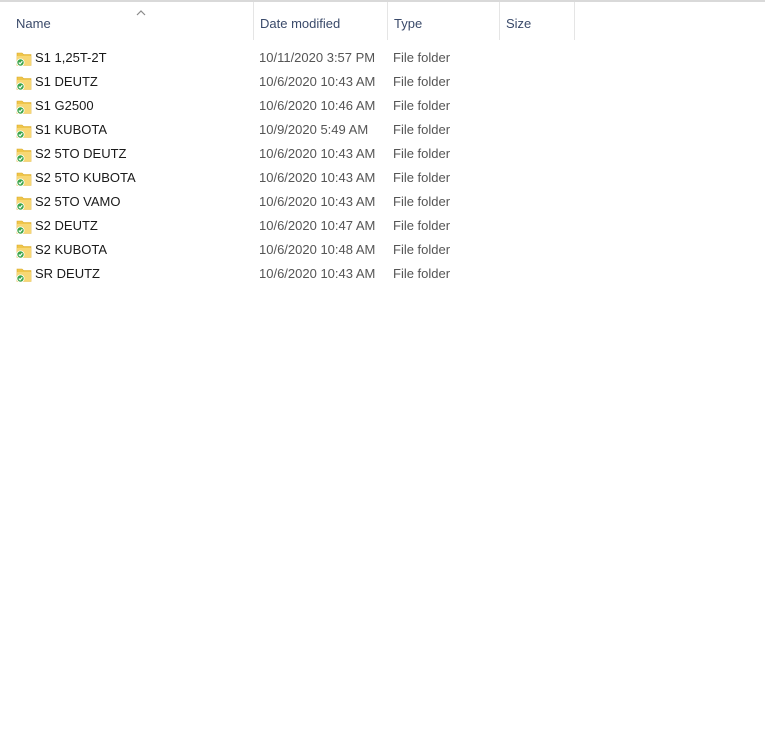  I want to click on column-header-size-label: Size, so click(519, 23).